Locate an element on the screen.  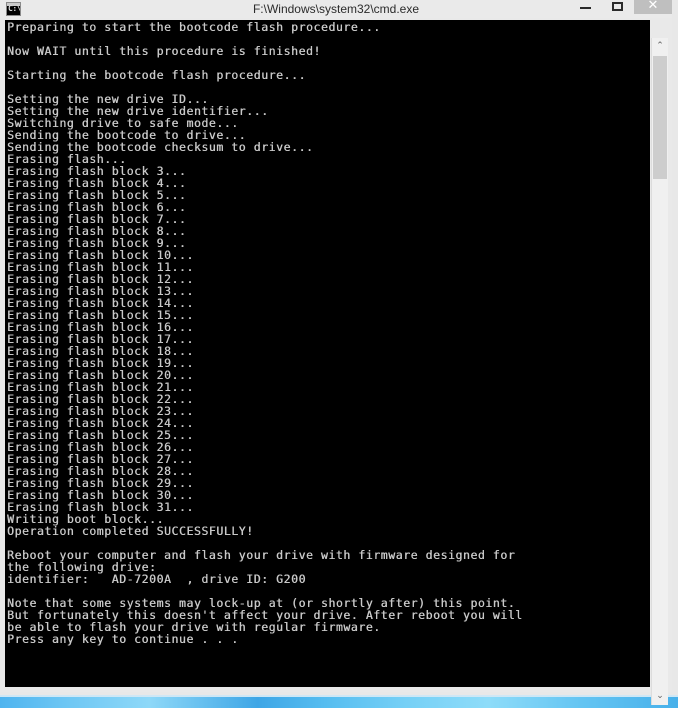
maximize-icon is located at coordinates (617, 6).